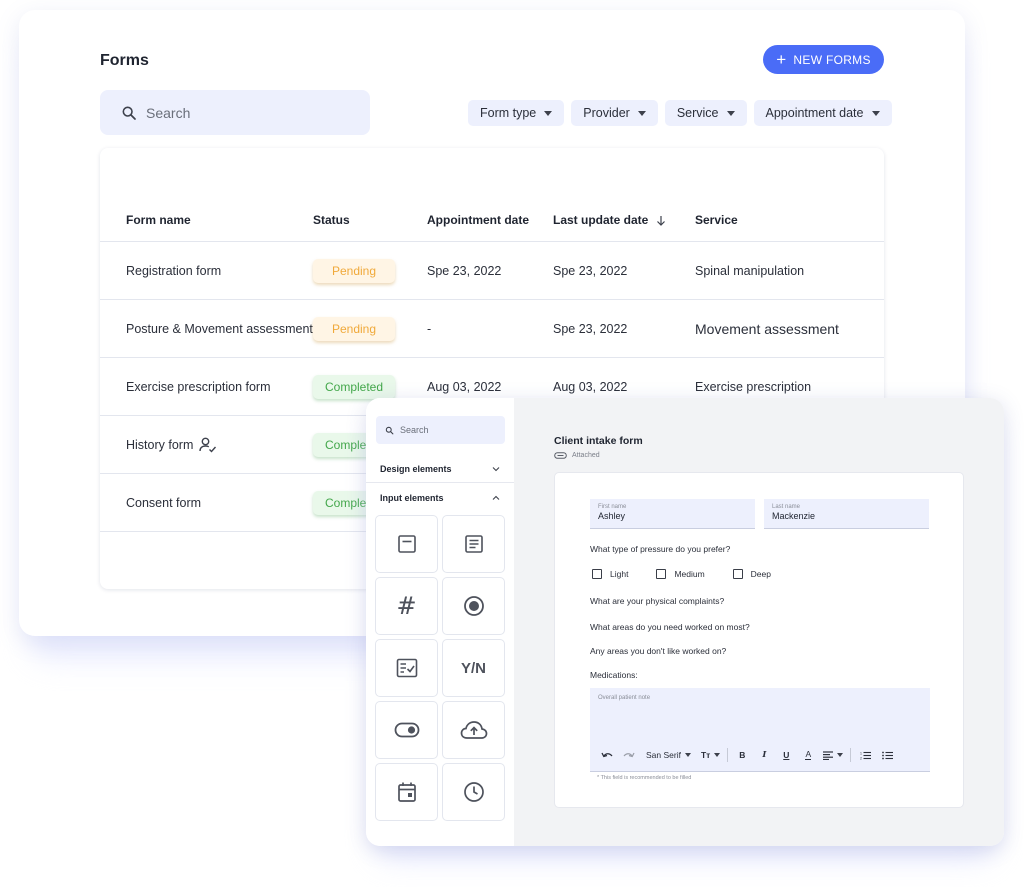 The image size is (1024, 887). I want to click on row-form-name: Consent form, so click(164, 502).